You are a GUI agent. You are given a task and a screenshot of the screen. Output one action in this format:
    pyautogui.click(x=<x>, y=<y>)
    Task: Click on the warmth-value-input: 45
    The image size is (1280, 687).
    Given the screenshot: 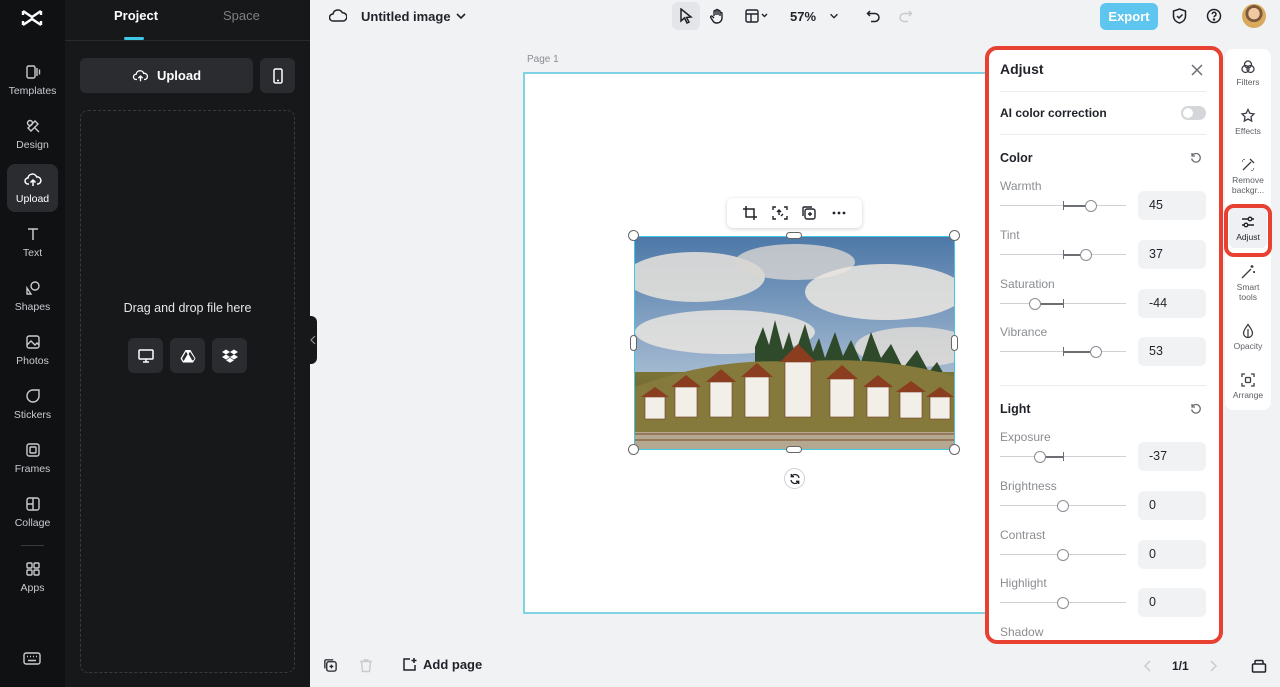 What is the action you would take?
    pyautogui.click(x=1172, y=205)
    